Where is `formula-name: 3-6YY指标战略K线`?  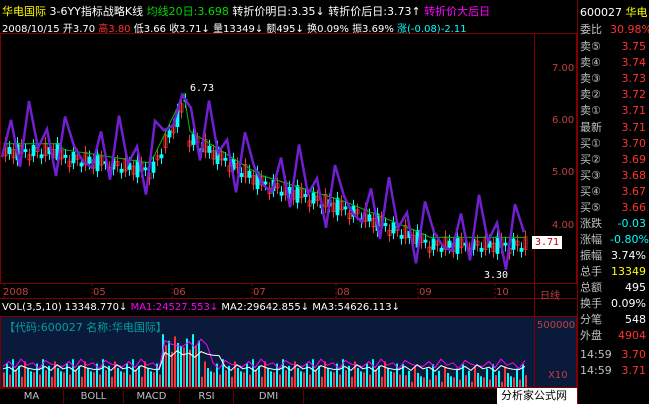 formula-name: 3-6YY指标战略K线 is located at coordinates (96, 11).